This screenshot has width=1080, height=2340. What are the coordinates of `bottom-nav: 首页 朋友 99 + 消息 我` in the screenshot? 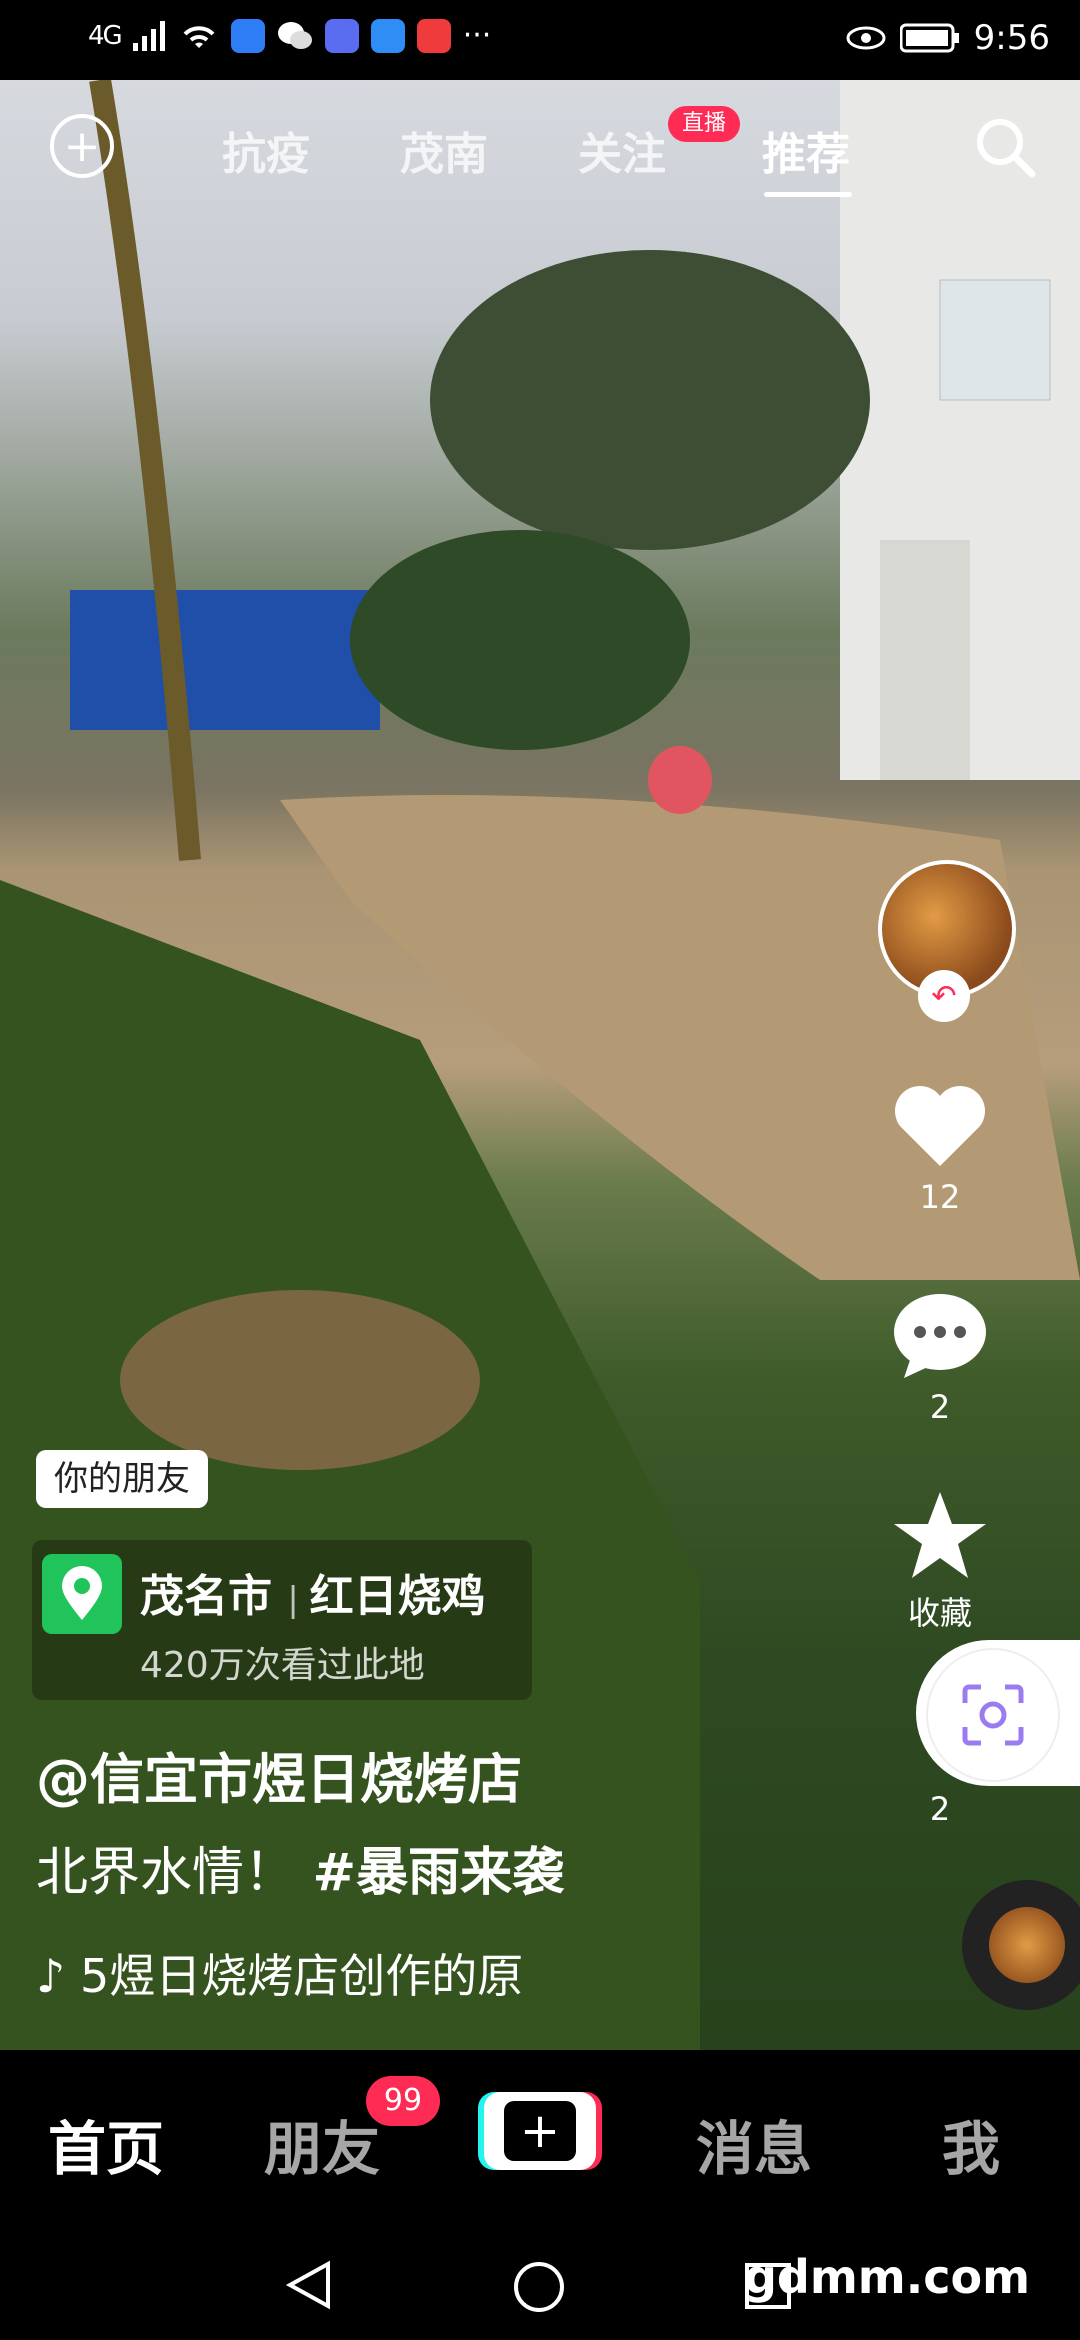 It's located at (540, 2140).